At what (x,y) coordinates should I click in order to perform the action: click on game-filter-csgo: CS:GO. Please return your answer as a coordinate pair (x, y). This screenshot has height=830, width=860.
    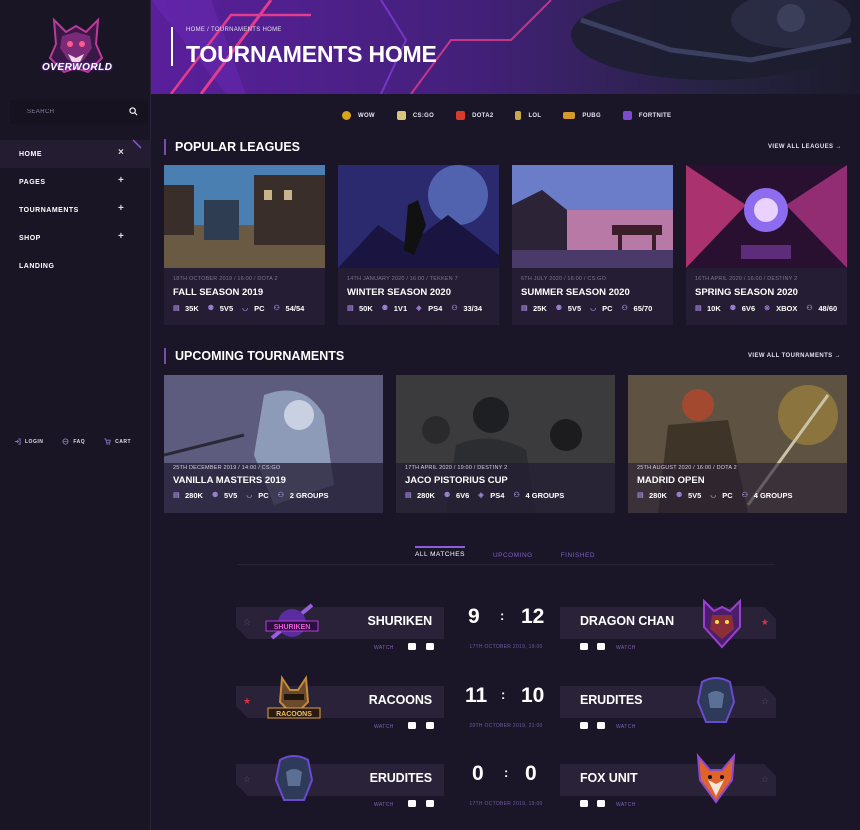
    Looking at the image, I should click on (415, 115).